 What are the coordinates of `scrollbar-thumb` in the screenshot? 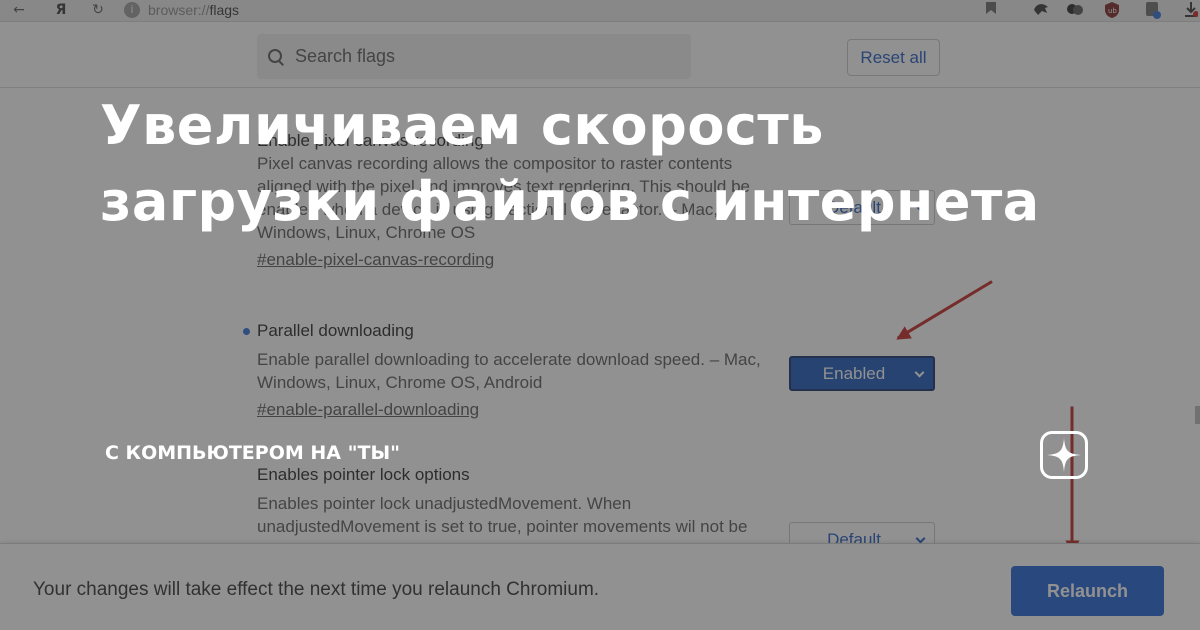 It's located at (1197, 415).